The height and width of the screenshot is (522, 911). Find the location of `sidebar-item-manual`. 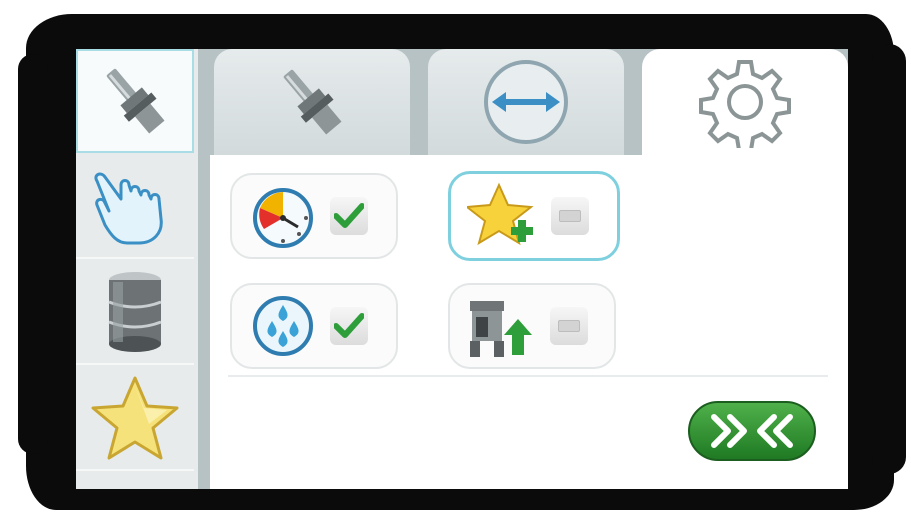

sidebar-item-manual is located at coordinates (135, 207).